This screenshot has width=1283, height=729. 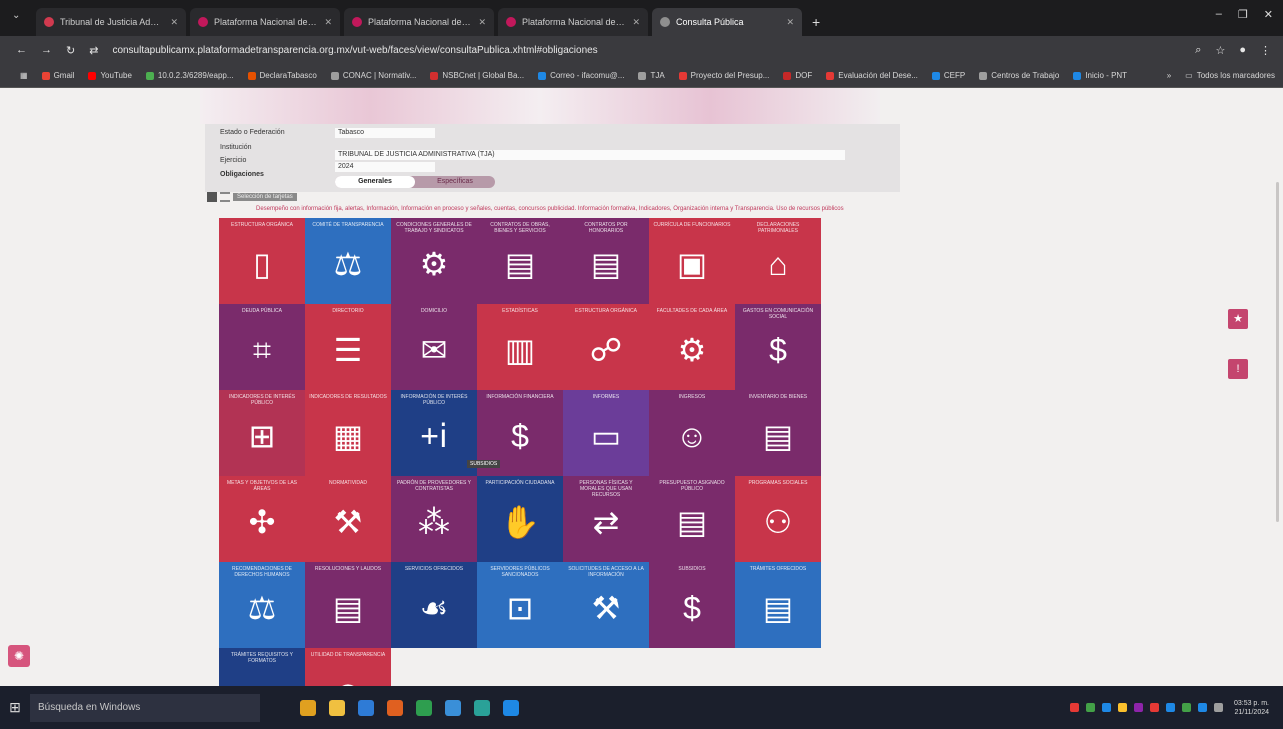 What do you see at coordinates (455, 182) in the screenshot?
I see `tab-especificas: Específicas` at bounding box center [455, 182].